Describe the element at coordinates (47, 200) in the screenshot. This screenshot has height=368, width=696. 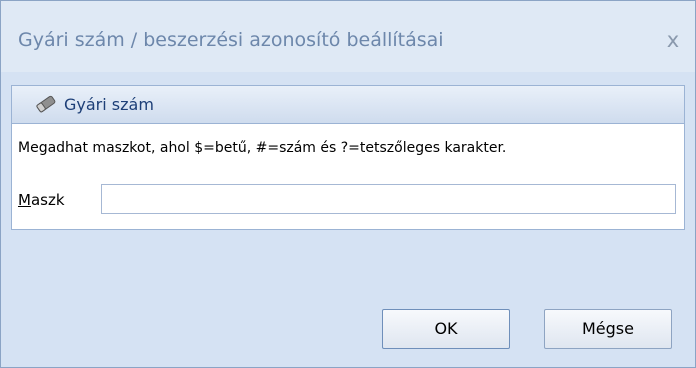
I see `mask-label-rest: aszk` at that location.